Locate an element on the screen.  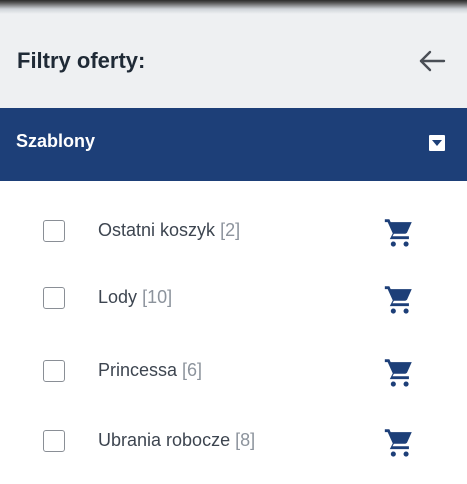
item-name: Princessa is located at coordinates (138, 370).